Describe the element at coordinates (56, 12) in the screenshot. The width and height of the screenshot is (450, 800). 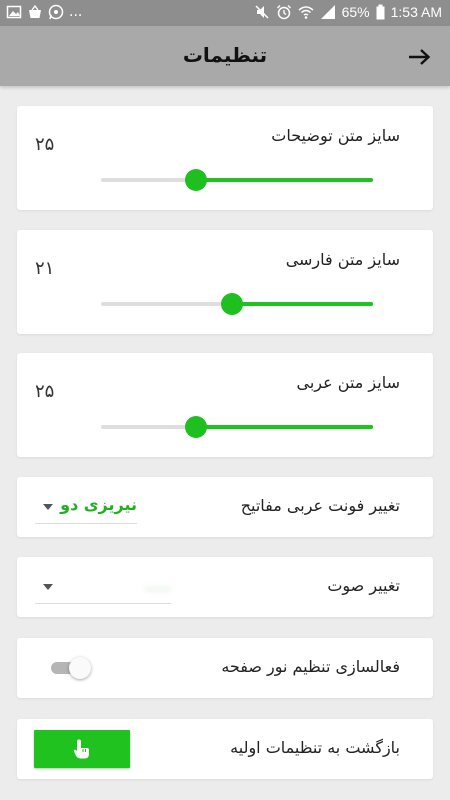
I see `whatsapp-icon` at that location.